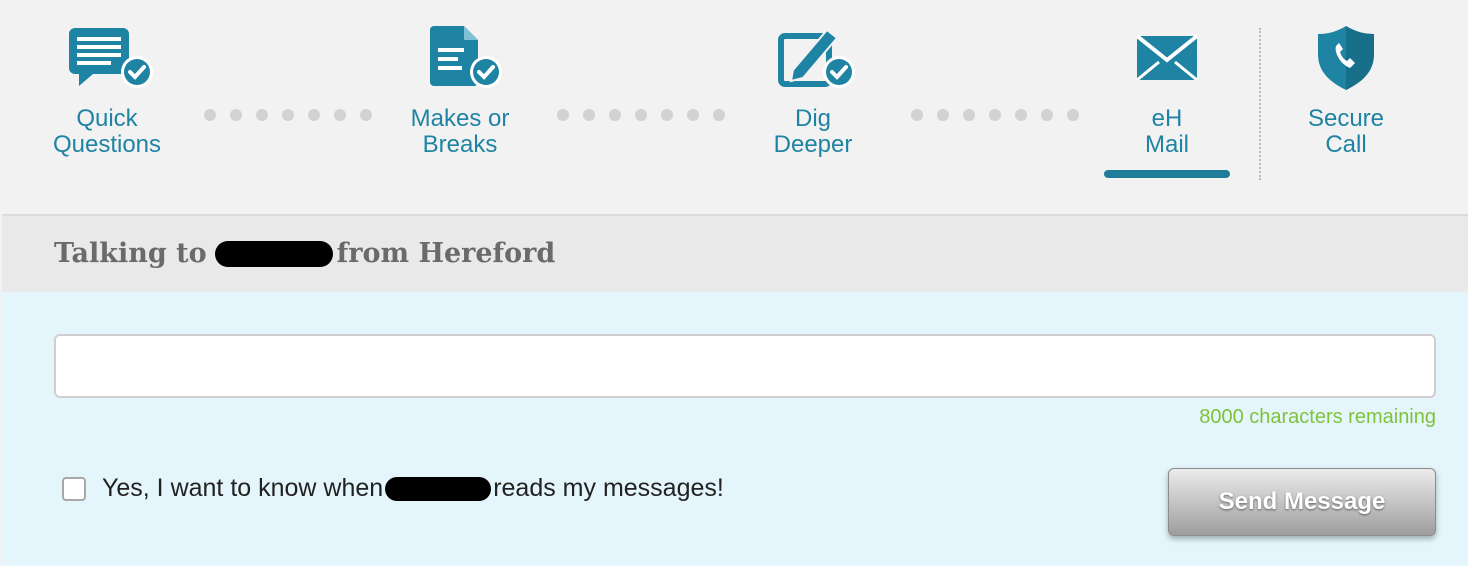  Describe the element at coordinates (735, 253) in the screenshot. I see `conversation-header: Talking to from Hereford` at that location.